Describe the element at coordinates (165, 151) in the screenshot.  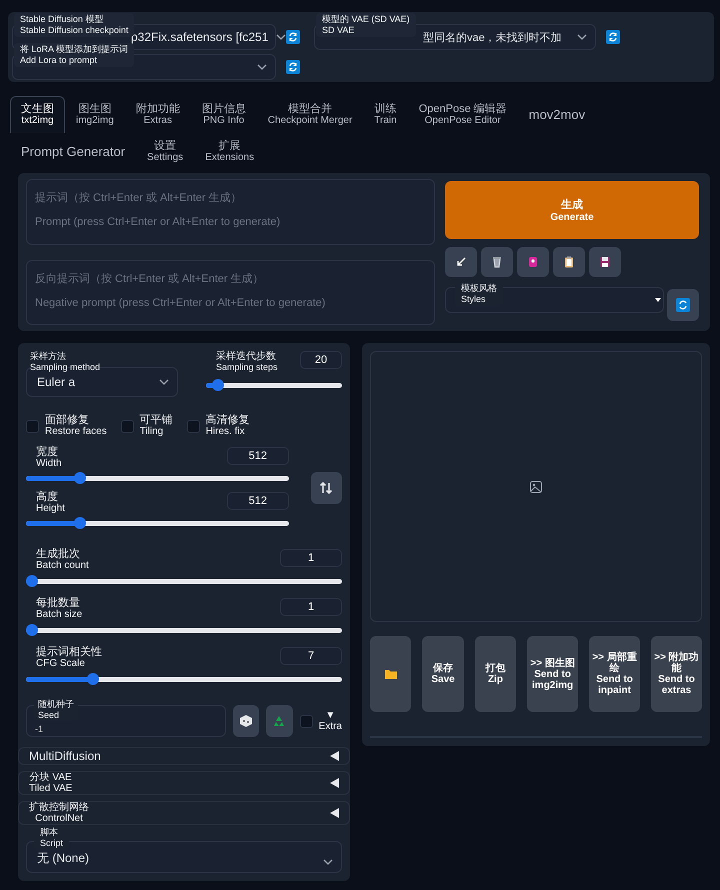
I see `tab: 设置 Settings` at that location.